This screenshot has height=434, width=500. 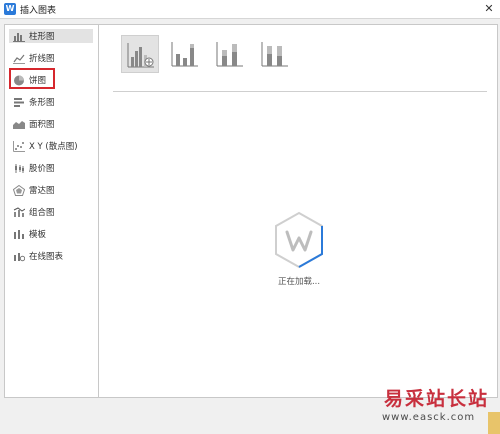 I want to click on sidebar-item-online-chart: 在线图表, so click(x=51, y=256).